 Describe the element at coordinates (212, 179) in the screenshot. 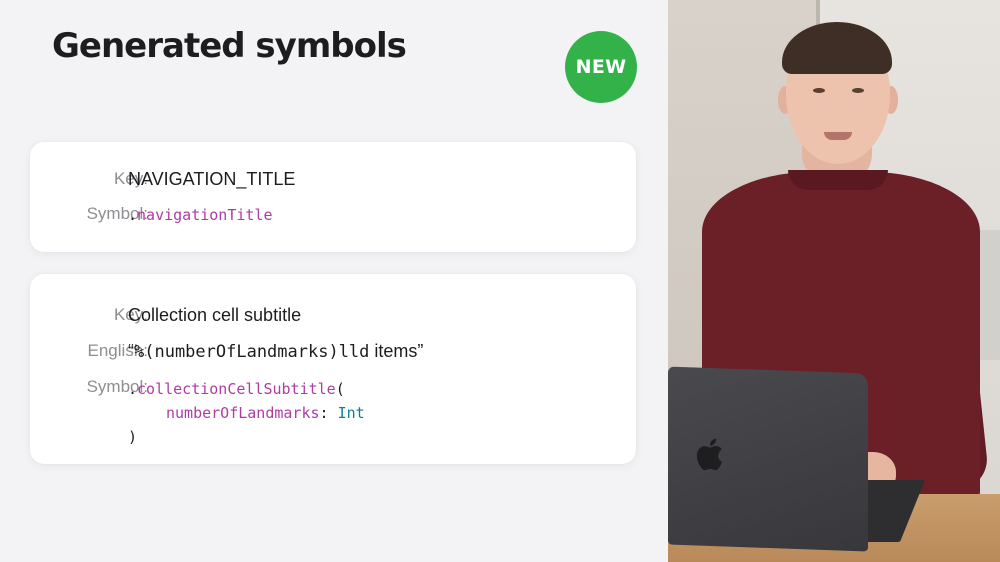

I see `key-value: NAVIGATION_TITLE` at that location.